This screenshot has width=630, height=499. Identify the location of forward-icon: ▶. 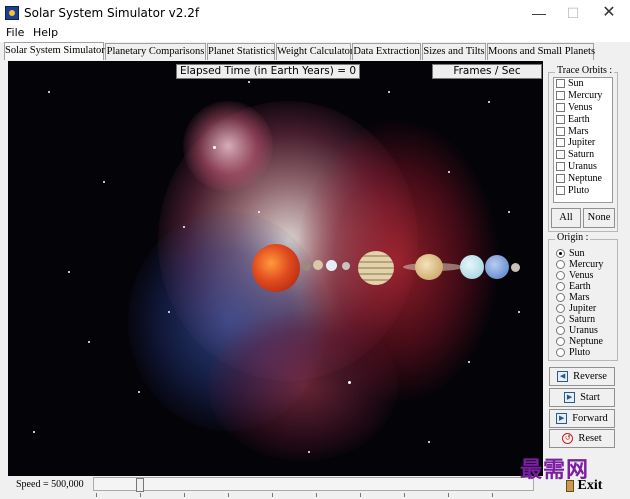
(562, 418).